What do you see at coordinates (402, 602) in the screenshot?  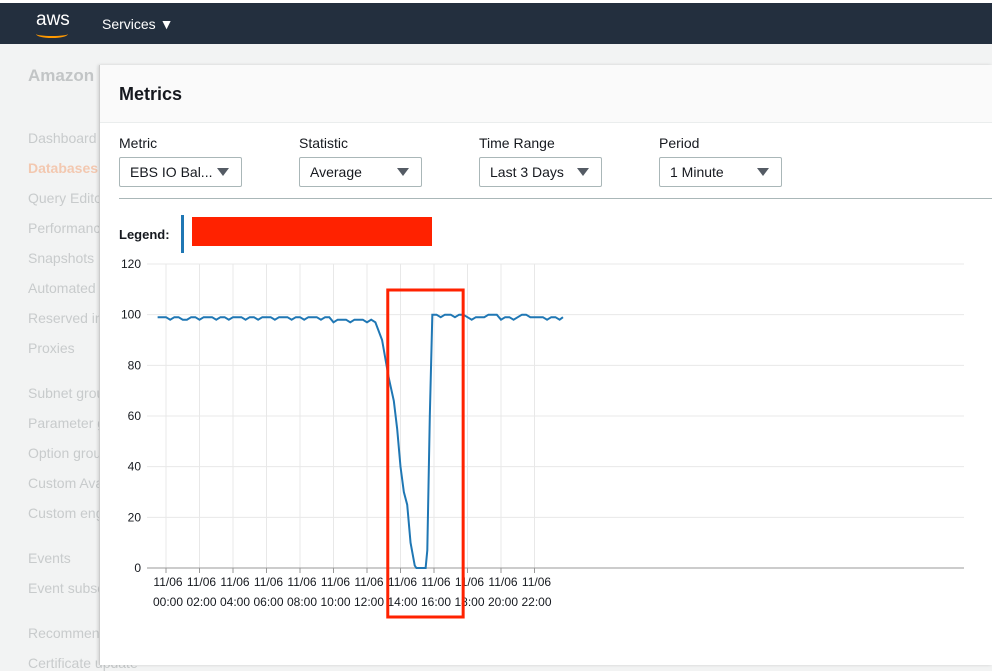 I see `x-tick-label: 14:00` at bounding box center [402, 602].